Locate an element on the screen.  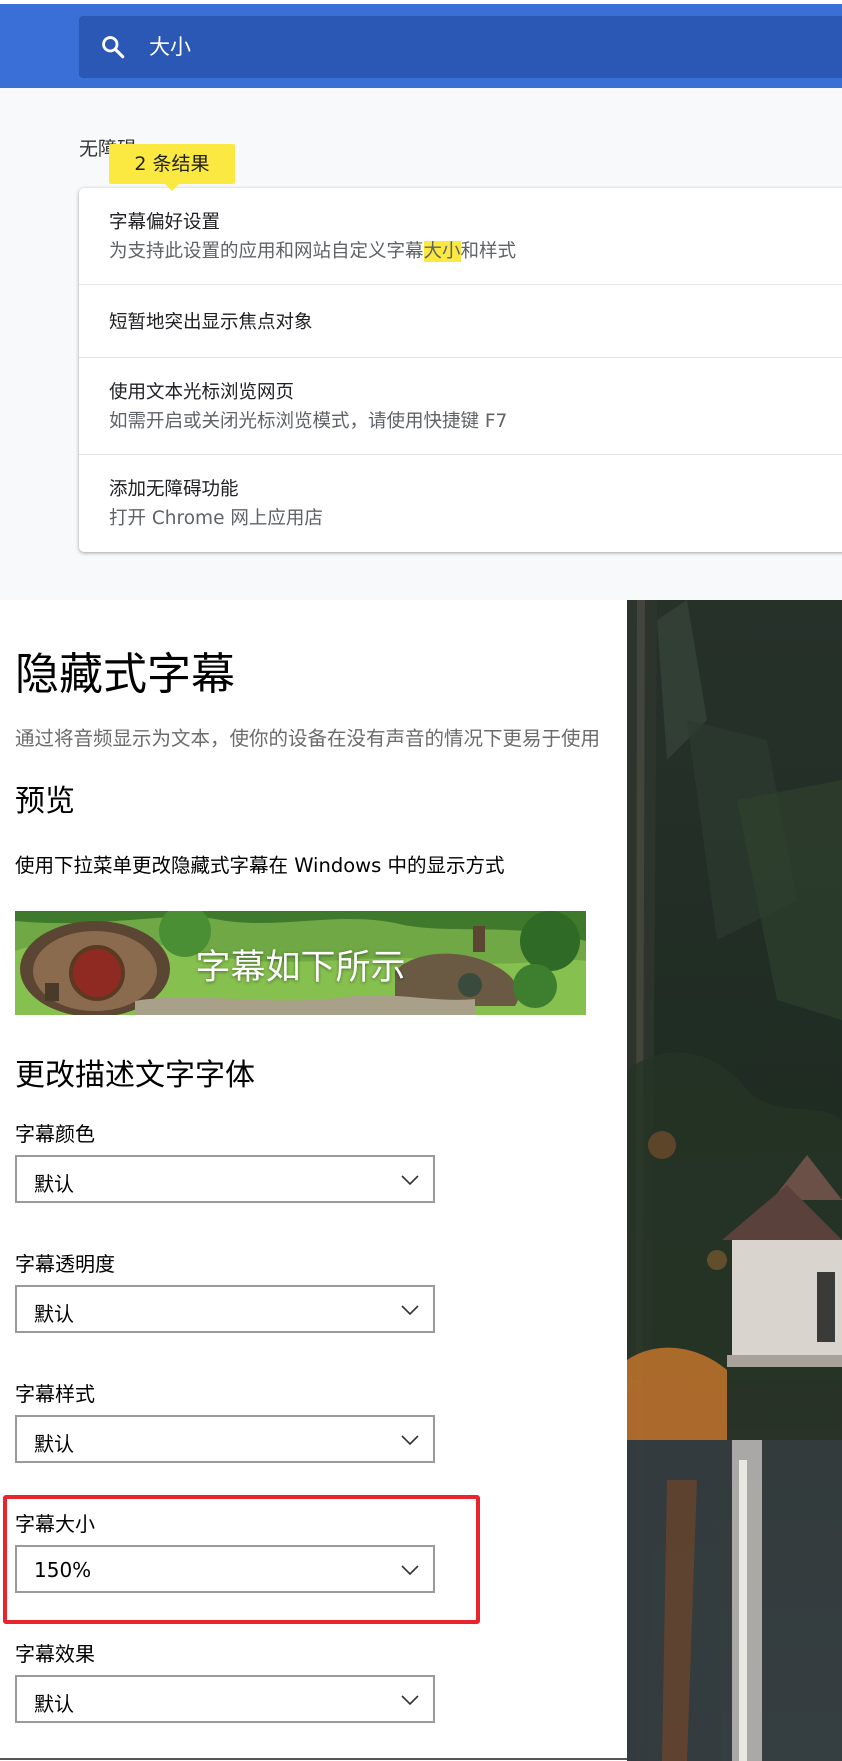
results-count-badge-pointer is located at coordinates (172, 187).